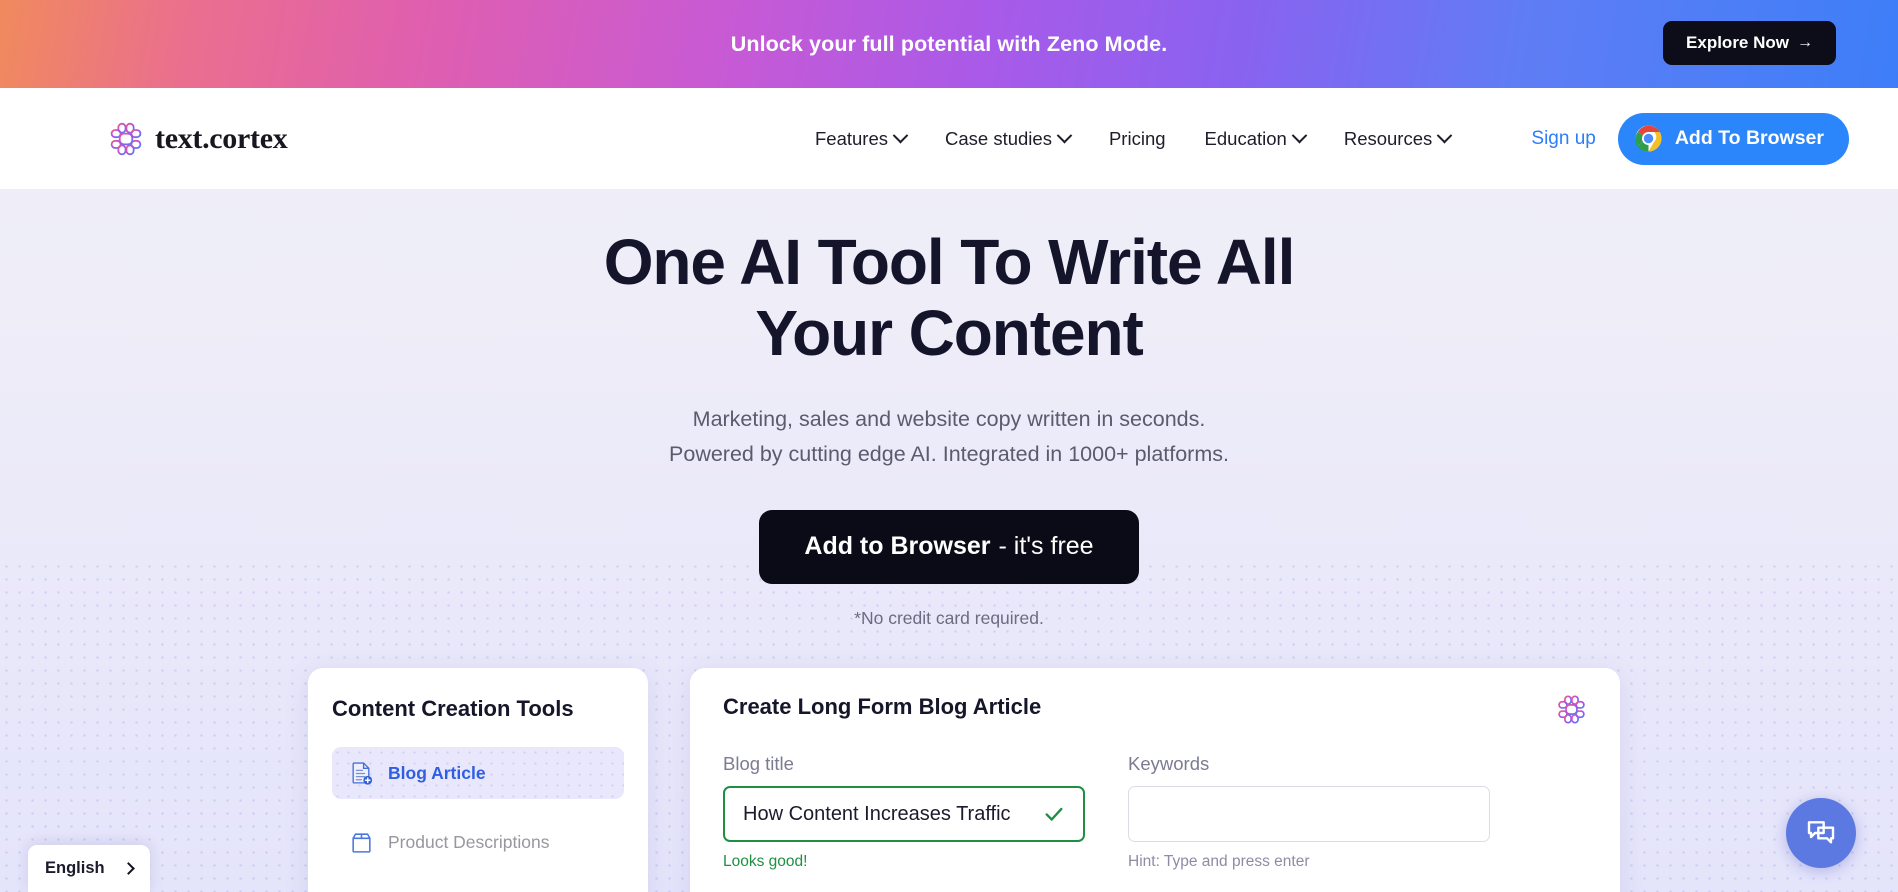  Describe the element at coordinates (882, 706) in the screenshot. I see `form-card-title: Create Long Form Blog Article` at that location.